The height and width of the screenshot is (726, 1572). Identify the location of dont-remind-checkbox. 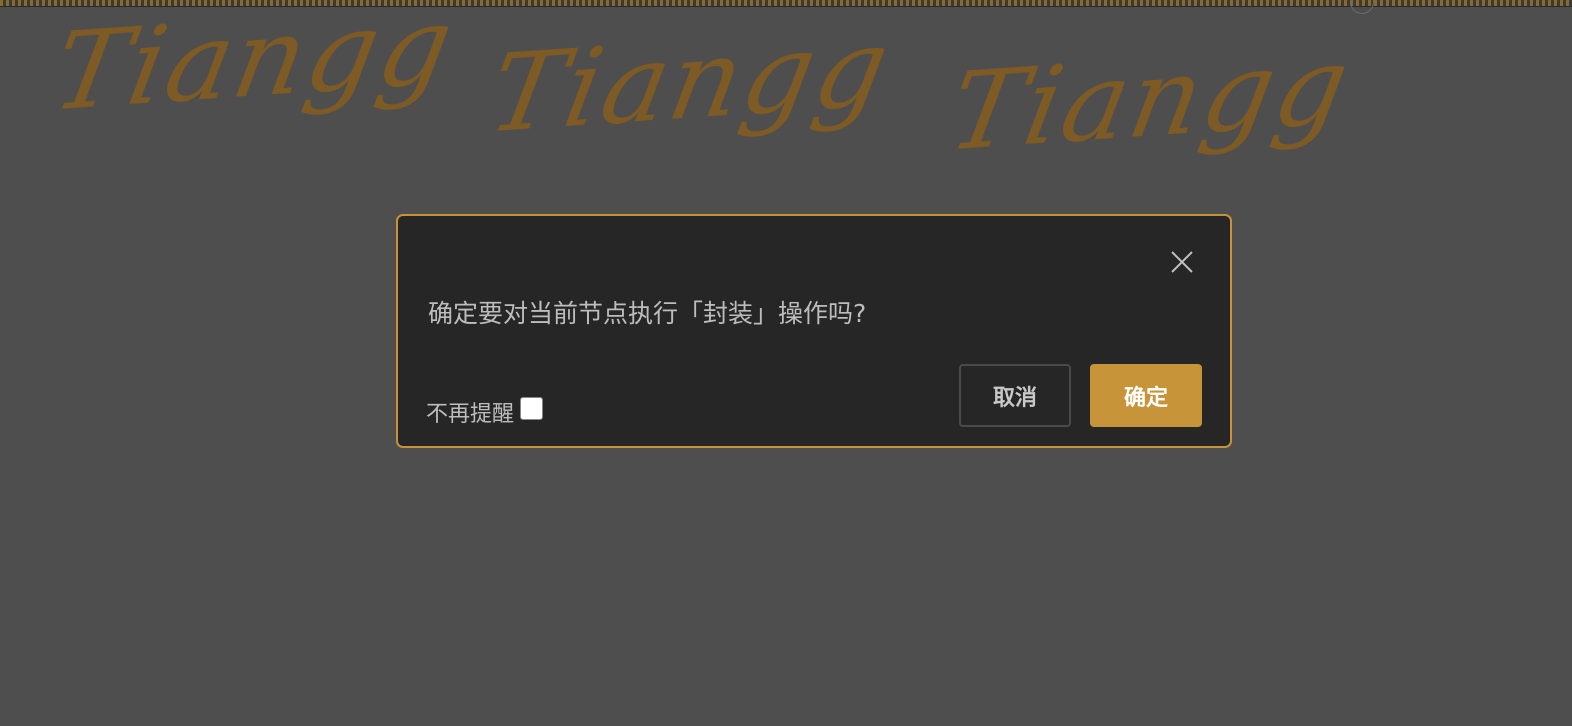
(532, 408).